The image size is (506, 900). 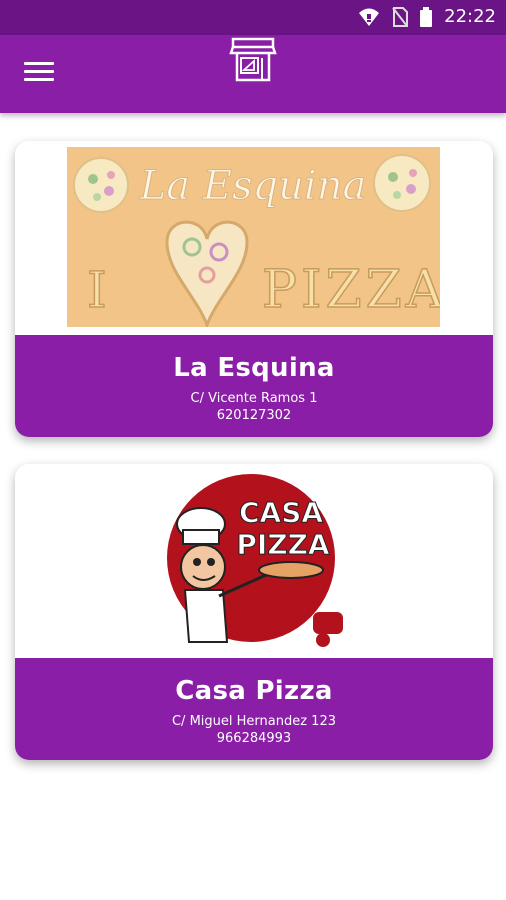 What do you see at coordinates (281, 512) in the screenshot?
I see `svg-text: CASA` at bounding box center [281, 512].